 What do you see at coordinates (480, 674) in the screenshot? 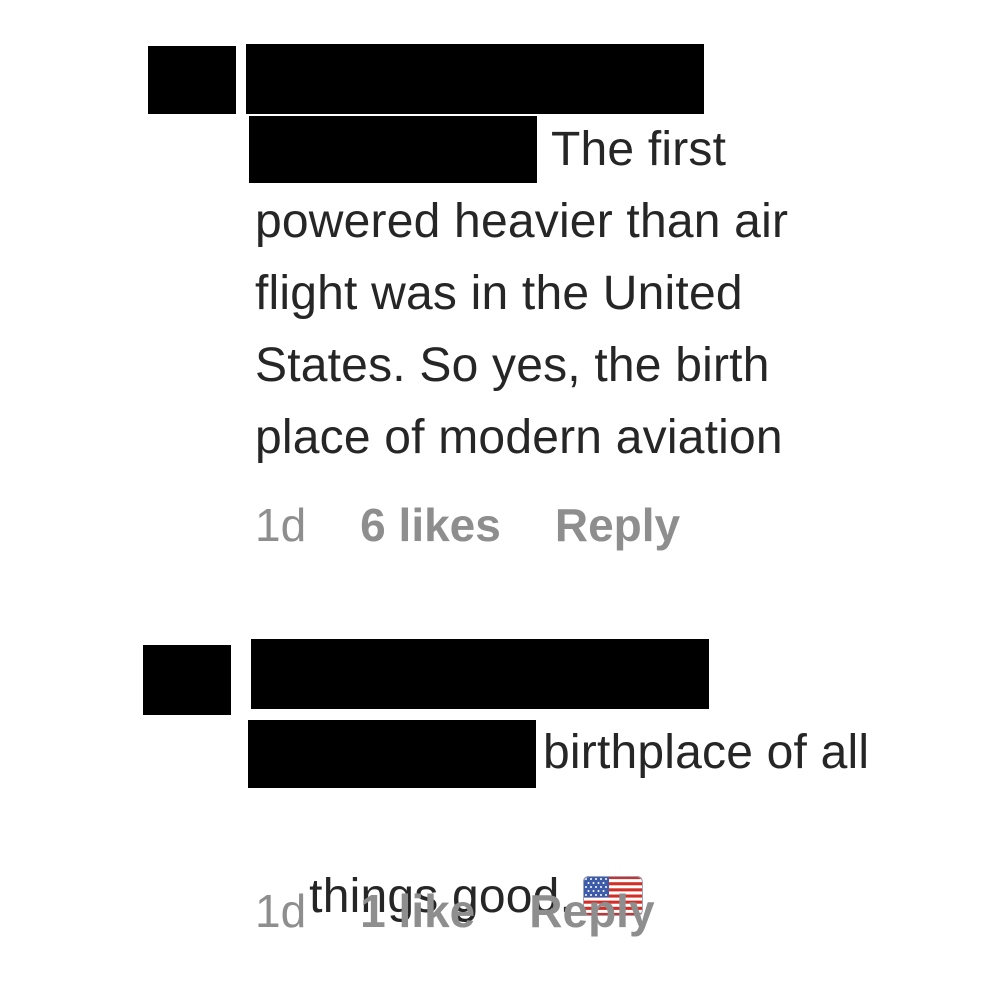
I see `username` at bounding box center [480, 674].